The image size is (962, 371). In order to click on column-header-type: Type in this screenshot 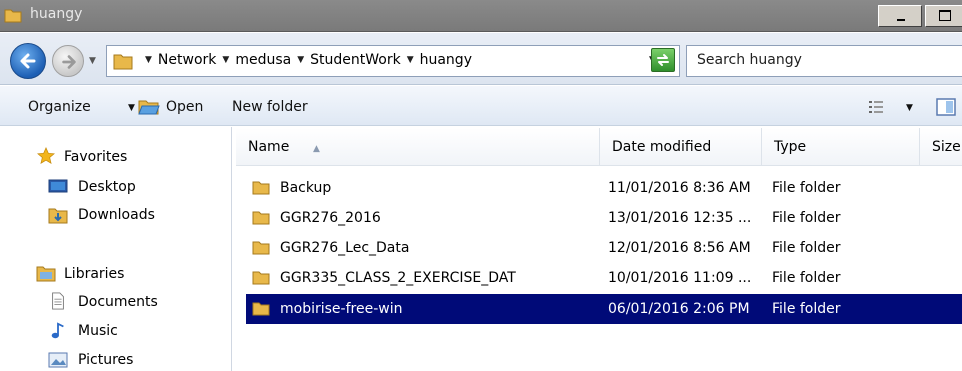, I will do `click(841, 147)`.